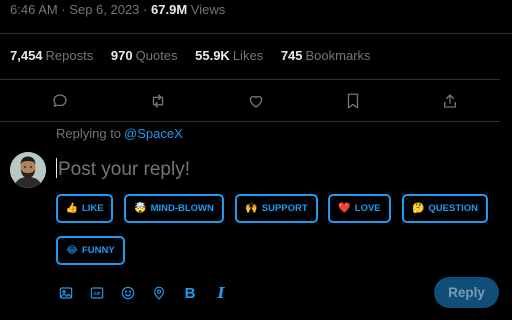  Describe the element at coordinates (60, 101) in the screenshot. I see `reply-icon` at that location.